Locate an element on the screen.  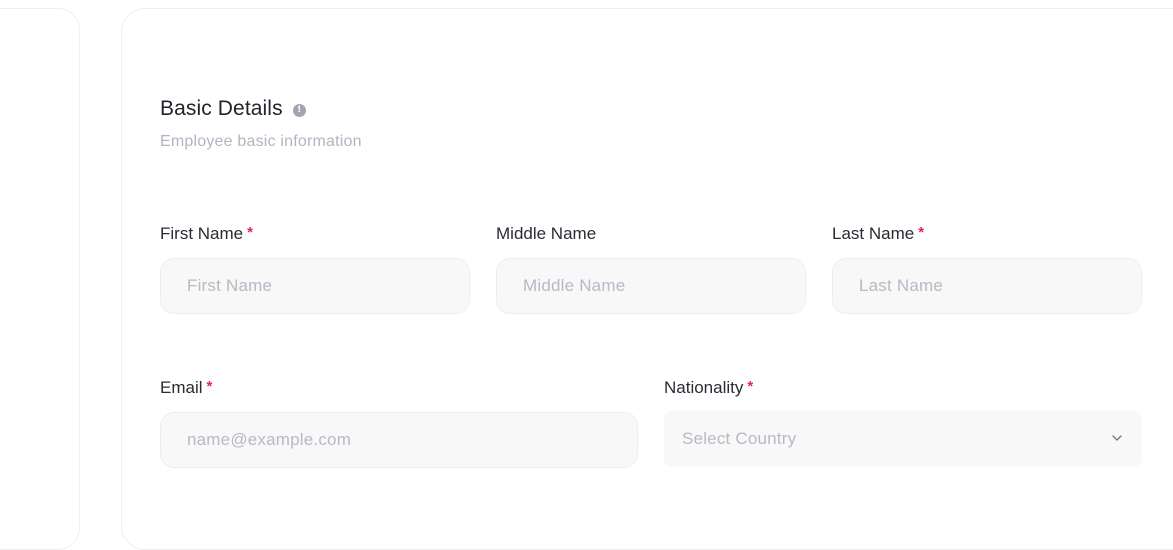
side-panel is located at coordinates (40, 279).